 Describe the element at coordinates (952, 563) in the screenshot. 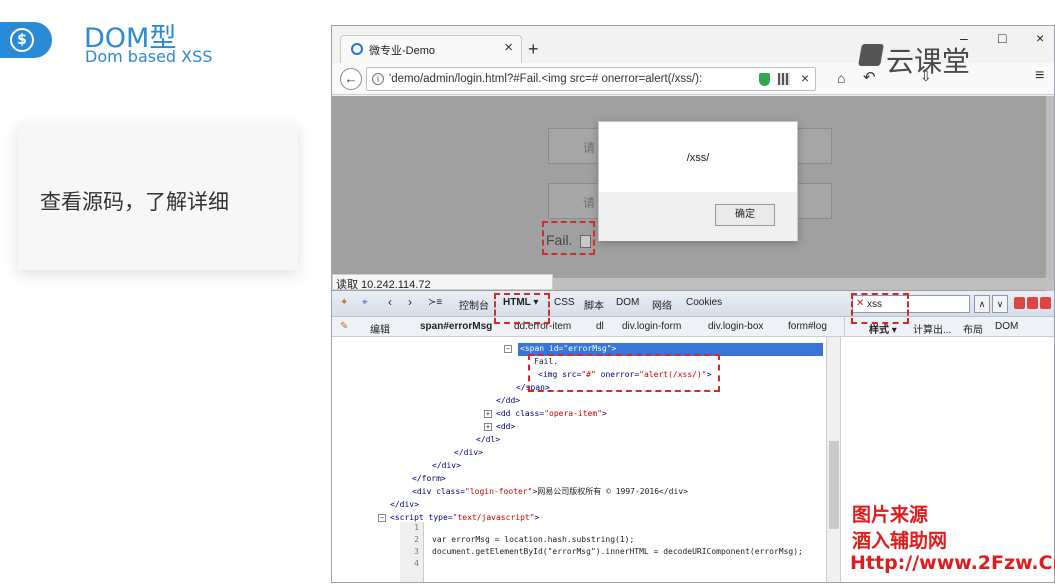

I see `watermark-line-3: Http://www.2Fzw.Cn` at that location.